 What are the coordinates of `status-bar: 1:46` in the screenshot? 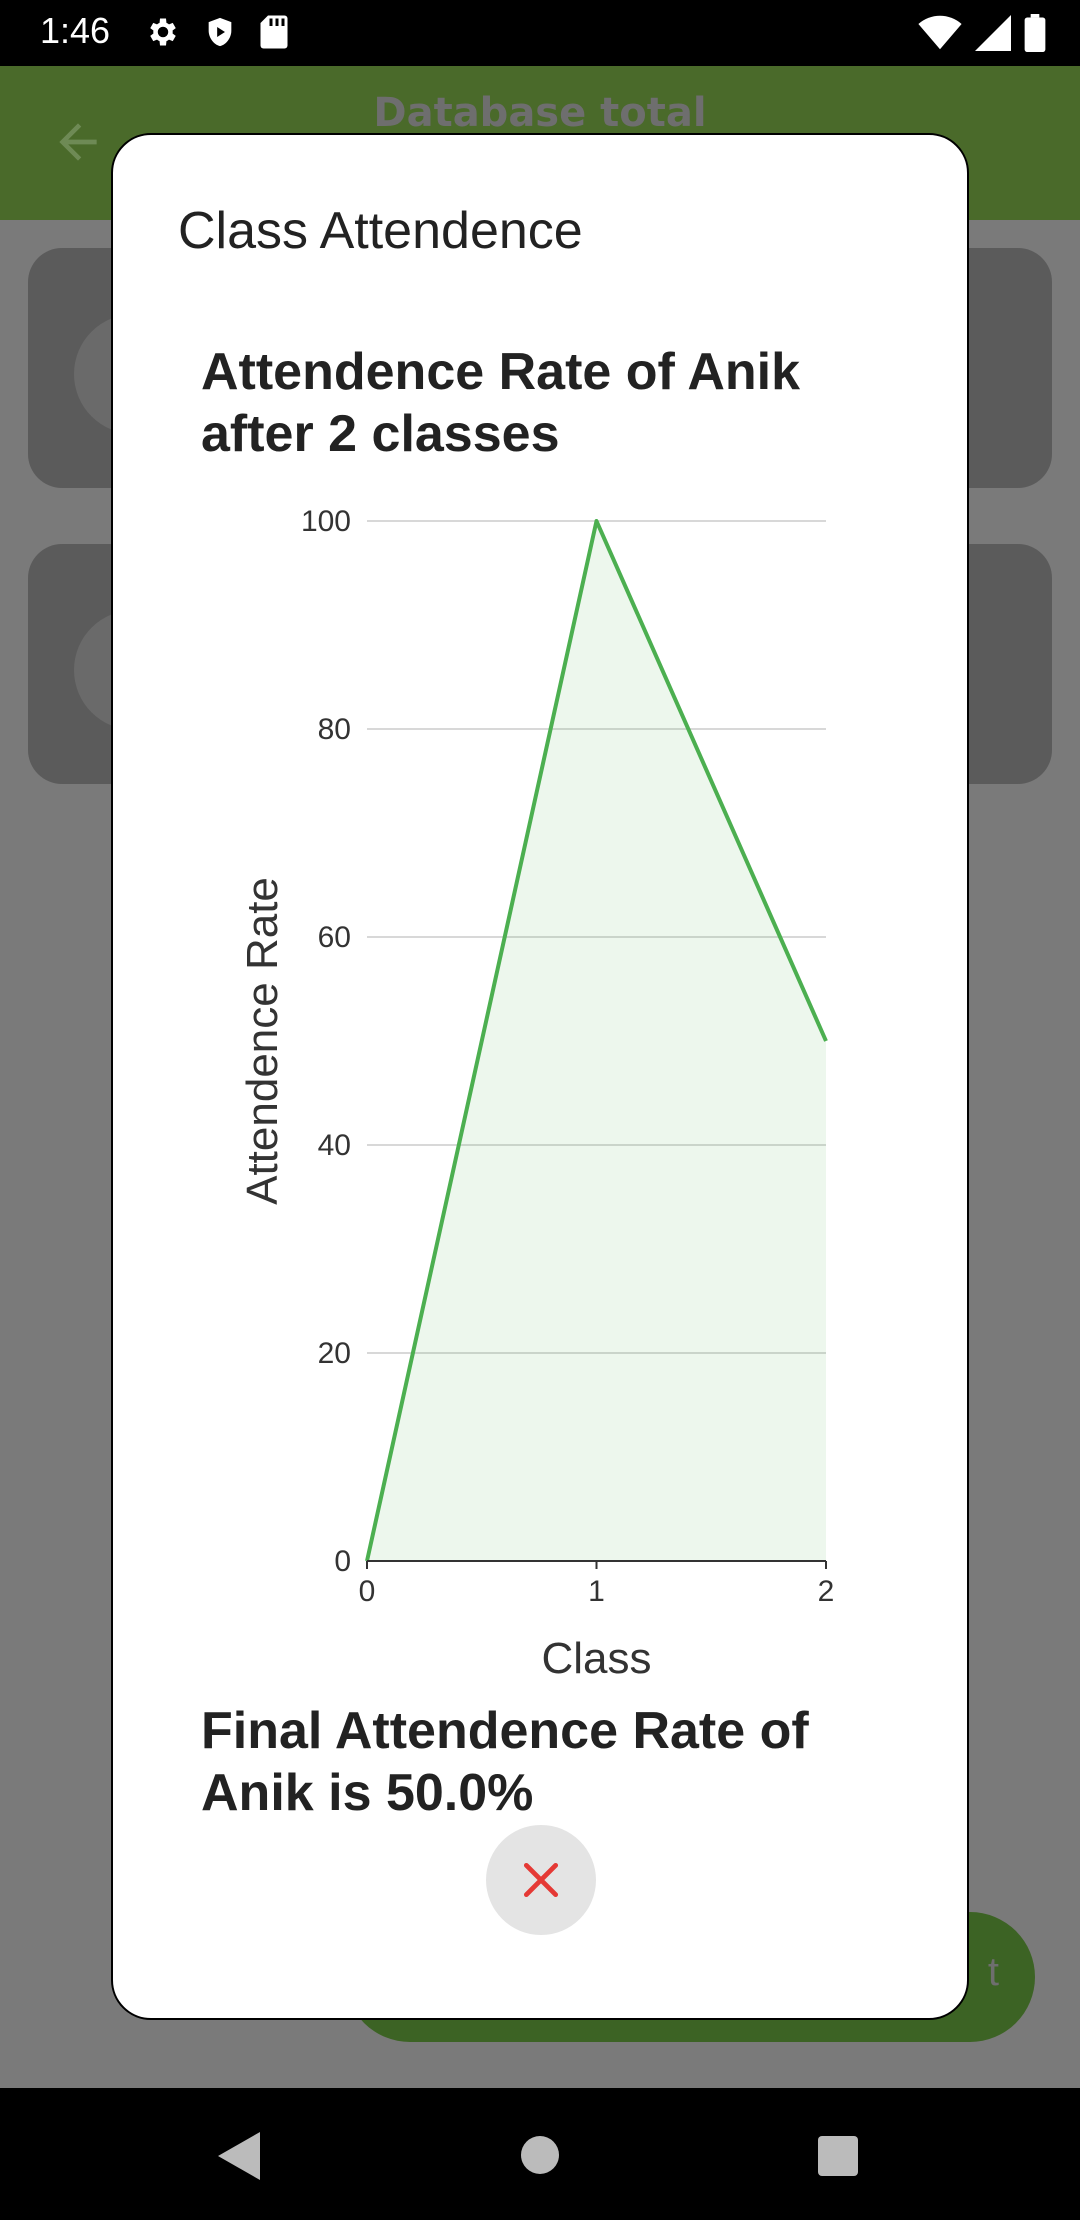 It's located at (540, 33).